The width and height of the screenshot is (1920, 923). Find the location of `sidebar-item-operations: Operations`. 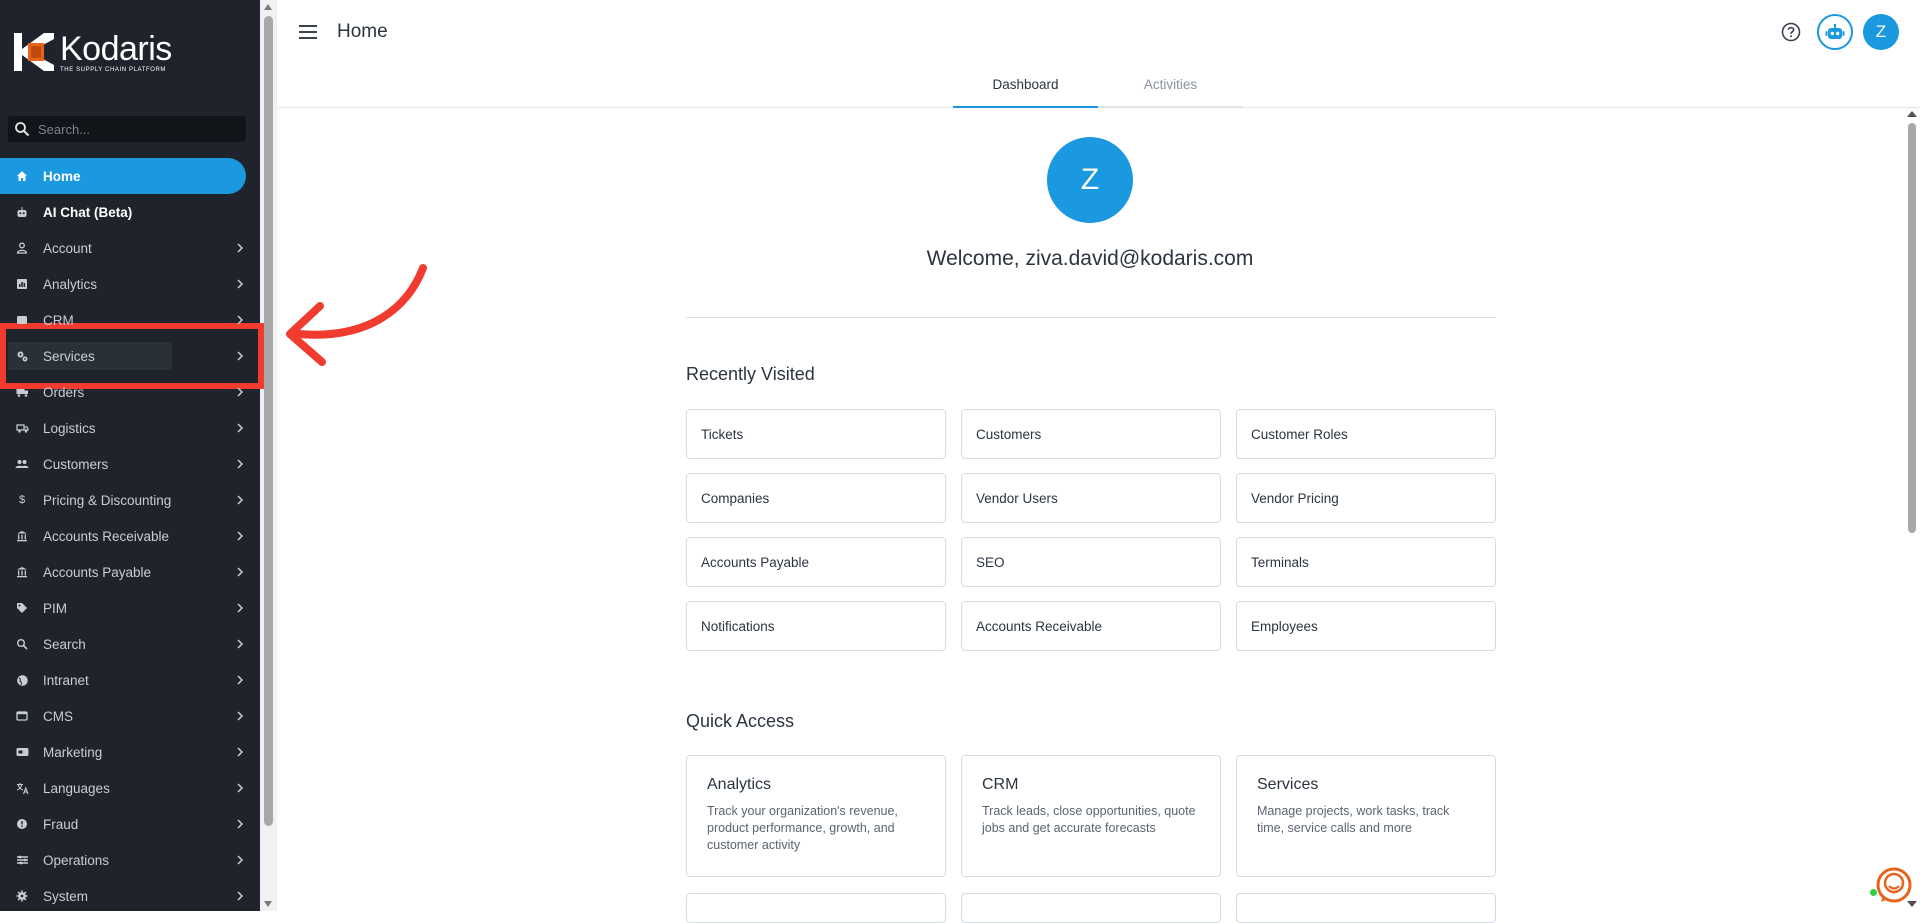

sidebar-item-operations: Operations is located at coordinates (130, 860).